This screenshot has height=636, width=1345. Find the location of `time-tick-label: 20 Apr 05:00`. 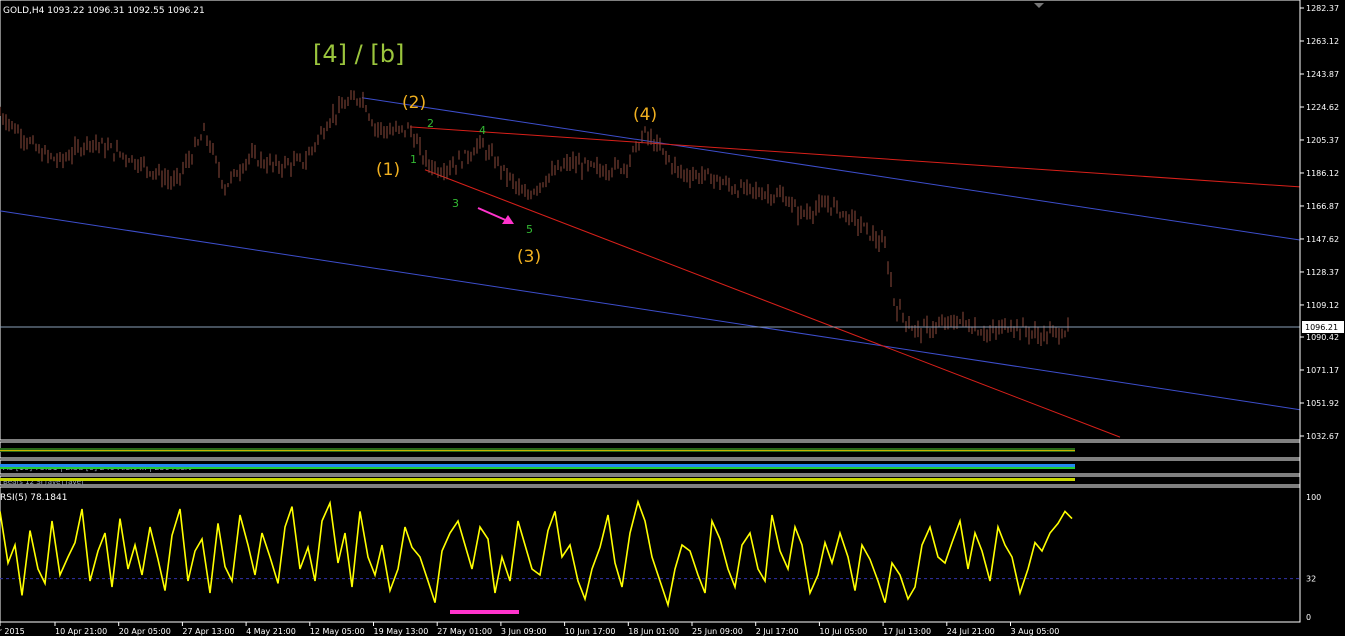

time-tick-label: 20 Apr 05:00 is located at coordinates (145, 631).